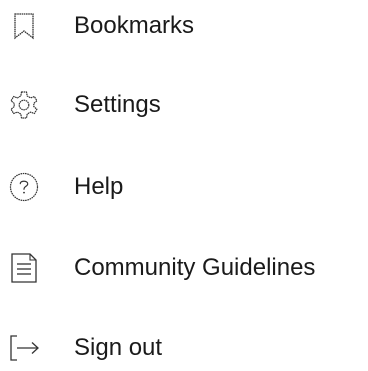 The width and height of the screenshot is (368, 371). Describe the element at coordinates (117, 104) in the screenshot. I see `menu-item-label: Settings` at that location.